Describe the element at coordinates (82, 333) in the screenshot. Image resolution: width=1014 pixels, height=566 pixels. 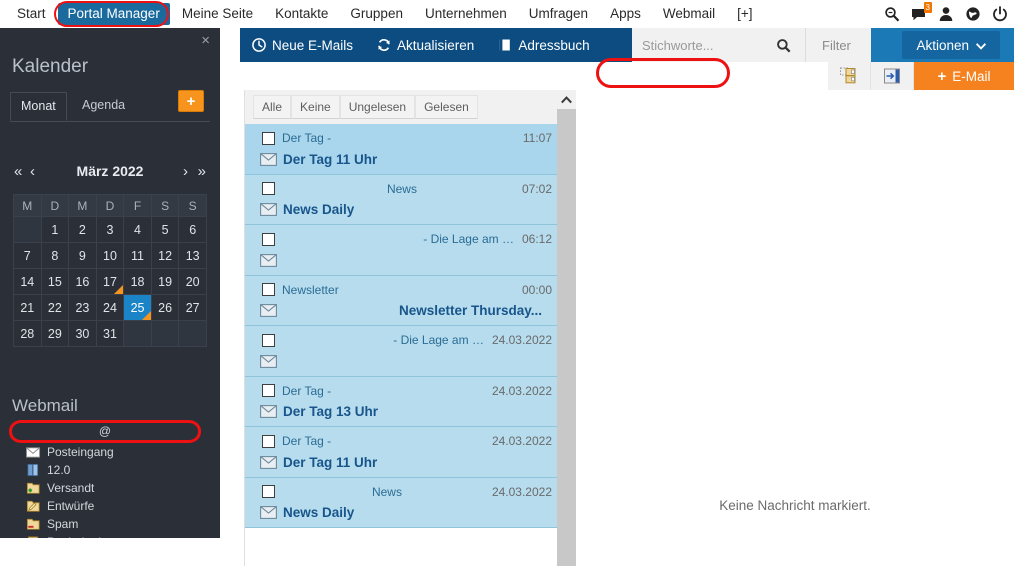
I see `calendar-day-30: 30` at that location.